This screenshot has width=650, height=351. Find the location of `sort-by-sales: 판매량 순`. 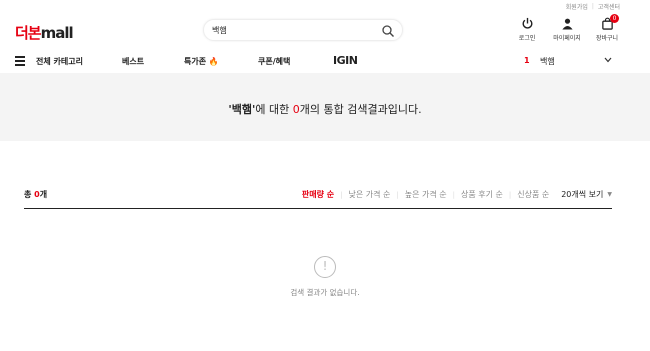

sort-by-sales: 판매량 순 is located at coordinates (318, 194).